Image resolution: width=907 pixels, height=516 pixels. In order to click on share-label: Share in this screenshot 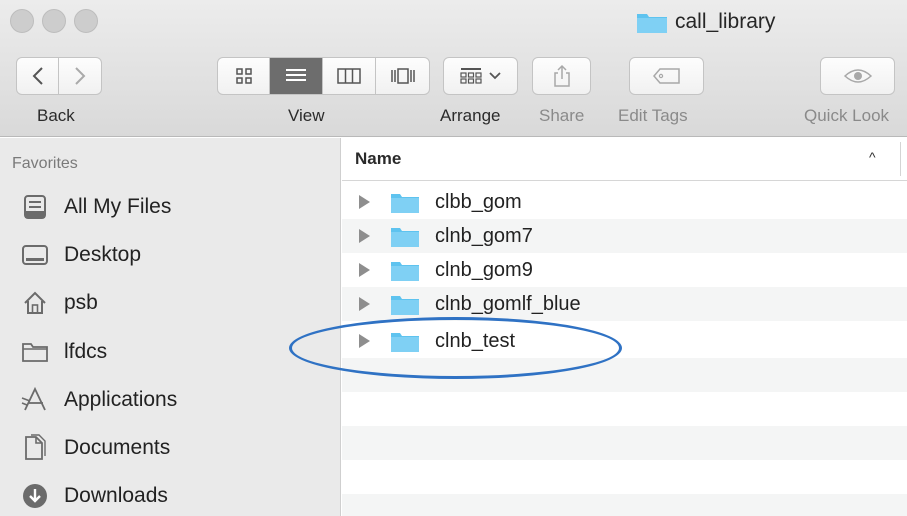, I will do `click(562, 115)`.